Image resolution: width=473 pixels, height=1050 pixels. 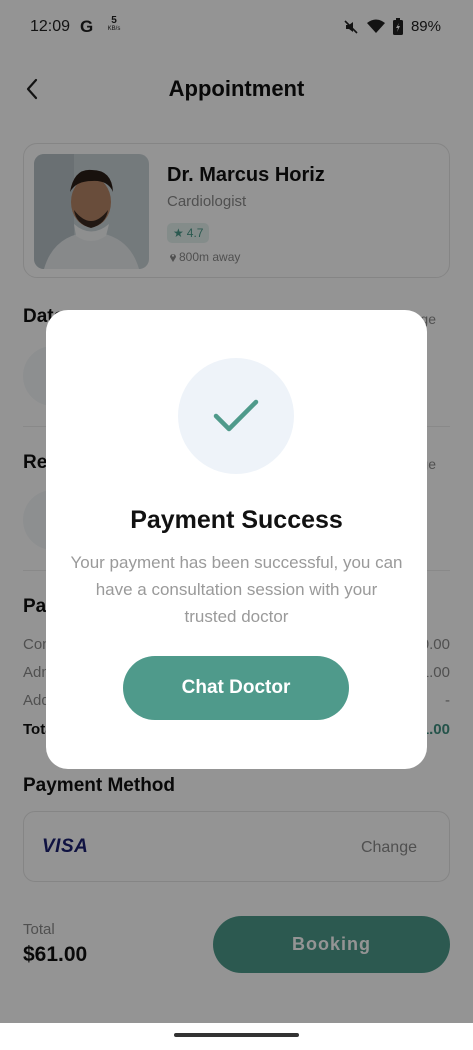 I want to click on home-indicator, so click(x=236, y=1035).